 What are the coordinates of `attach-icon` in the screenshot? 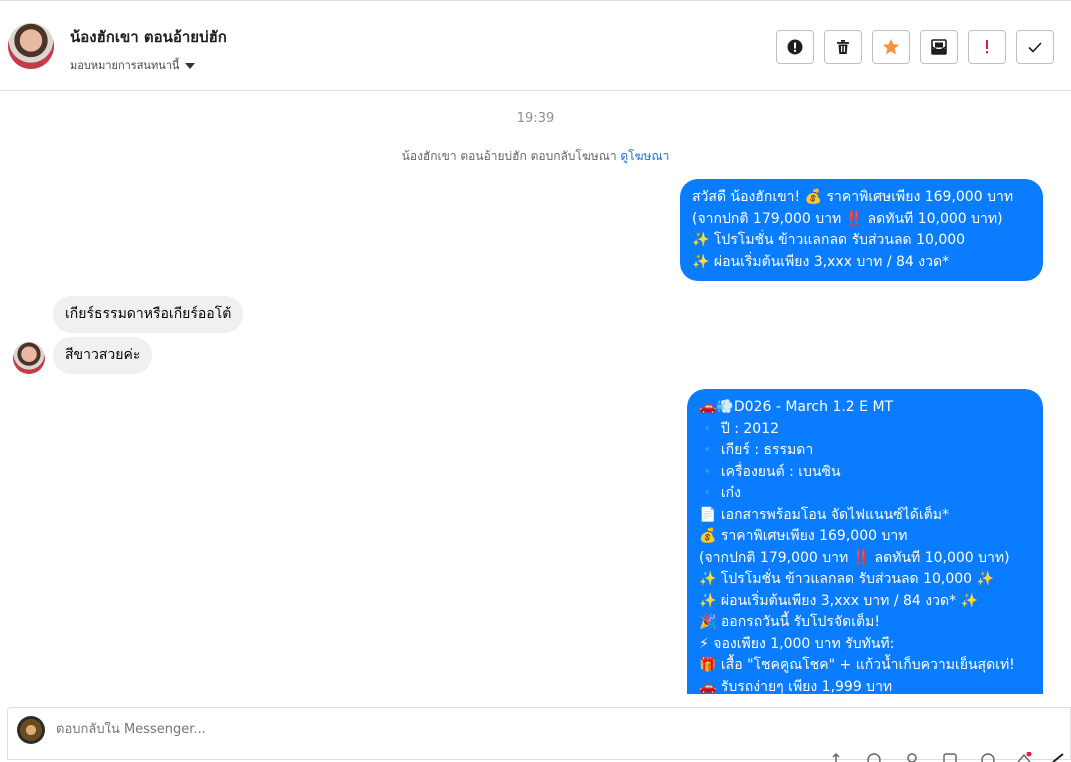 It's located at (836, 757).